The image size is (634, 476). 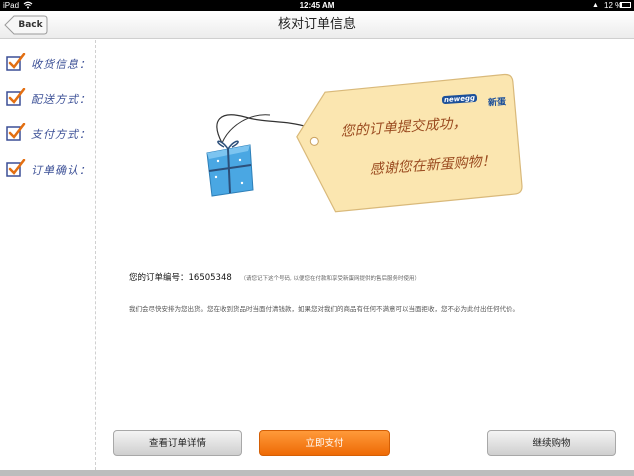 I want to click on battery-fill, so click(x=622, y=5).